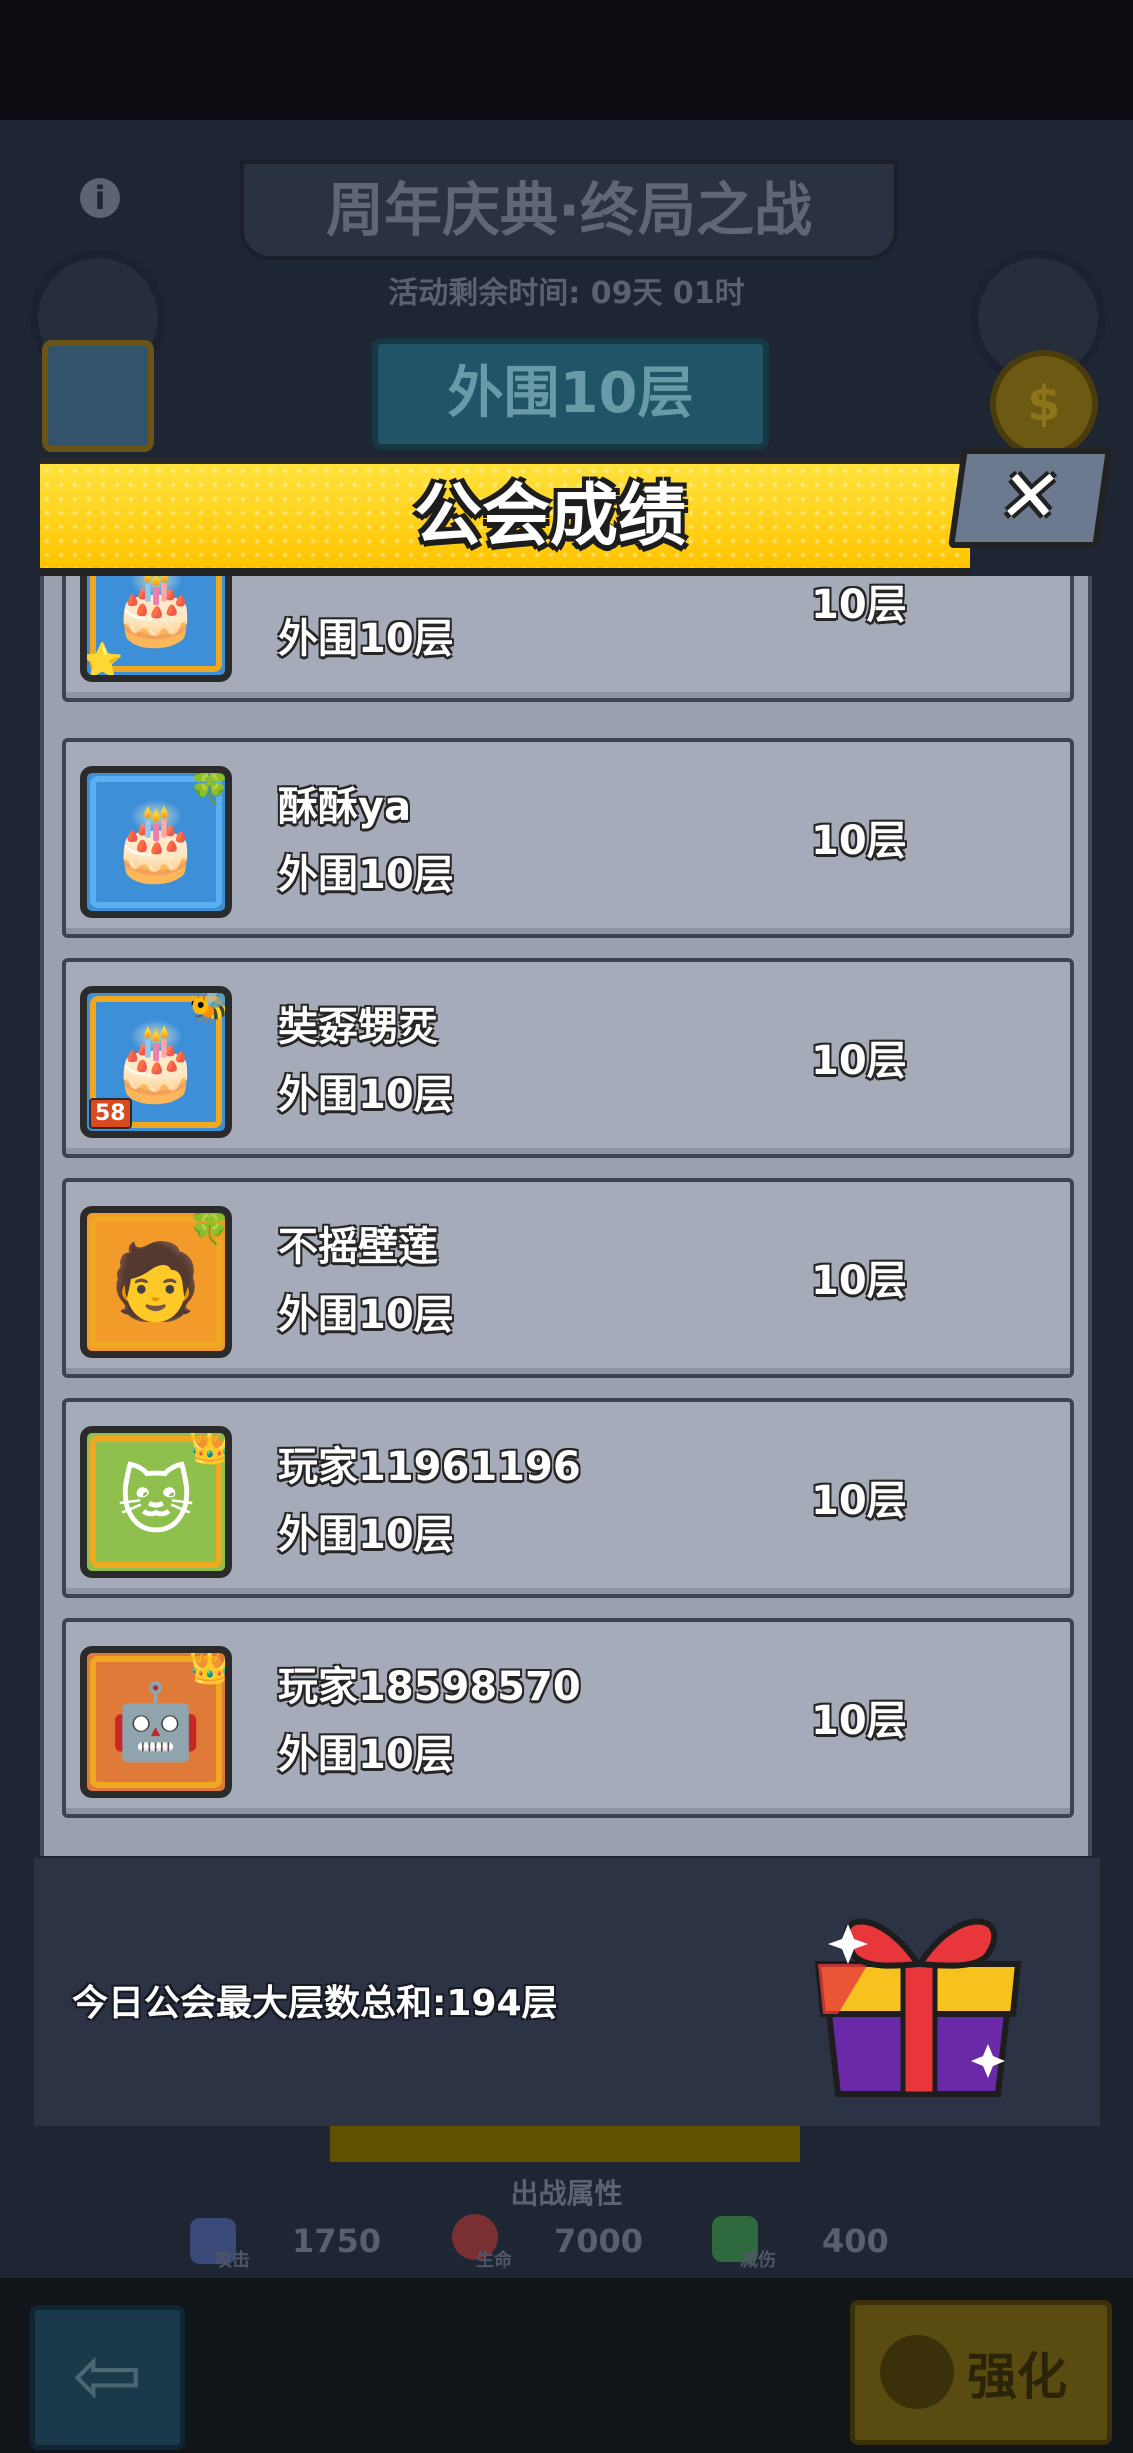  I want to click on bee-icon: 🐝, so click(209, 1007).